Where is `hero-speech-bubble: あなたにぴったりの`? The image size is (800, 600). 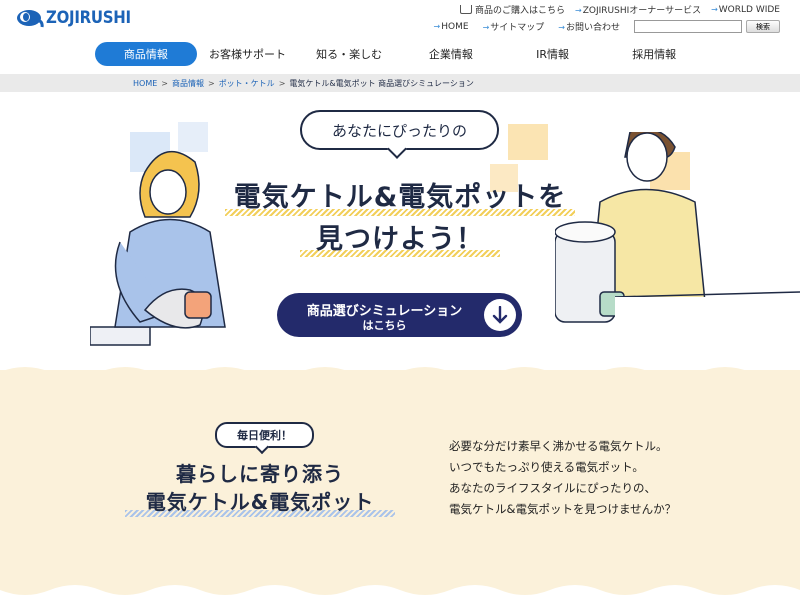
hero-speech-bubble: あなたにぴったりの is located at coordinates (399, 130).